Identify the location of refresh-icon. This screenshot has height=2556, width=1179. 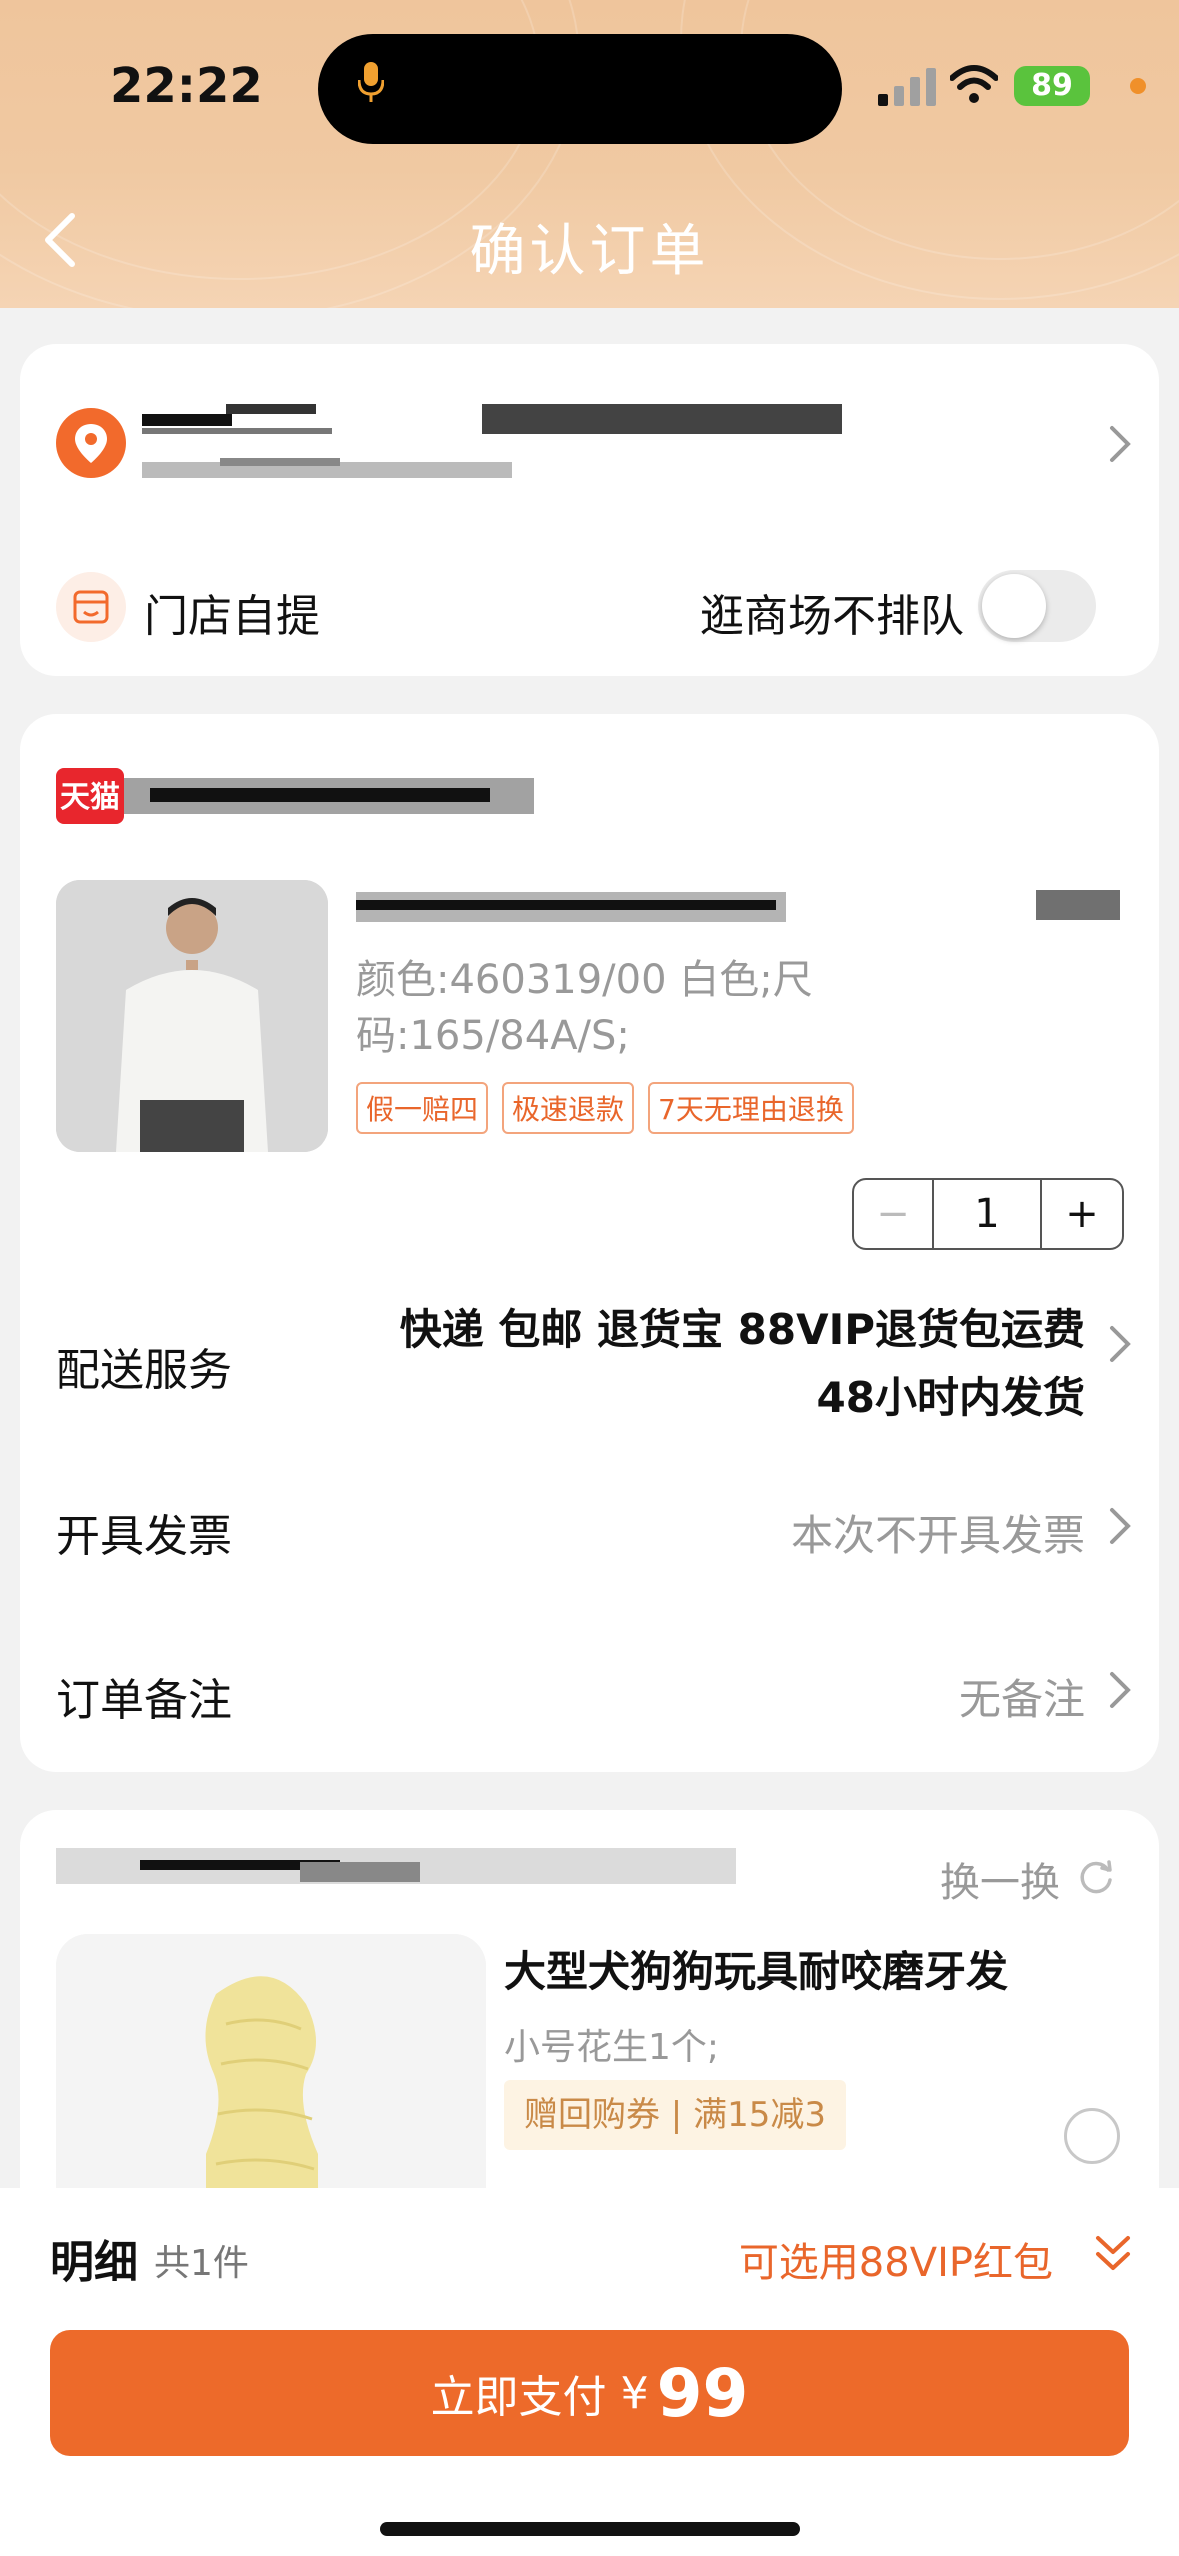
(1096, 1876).